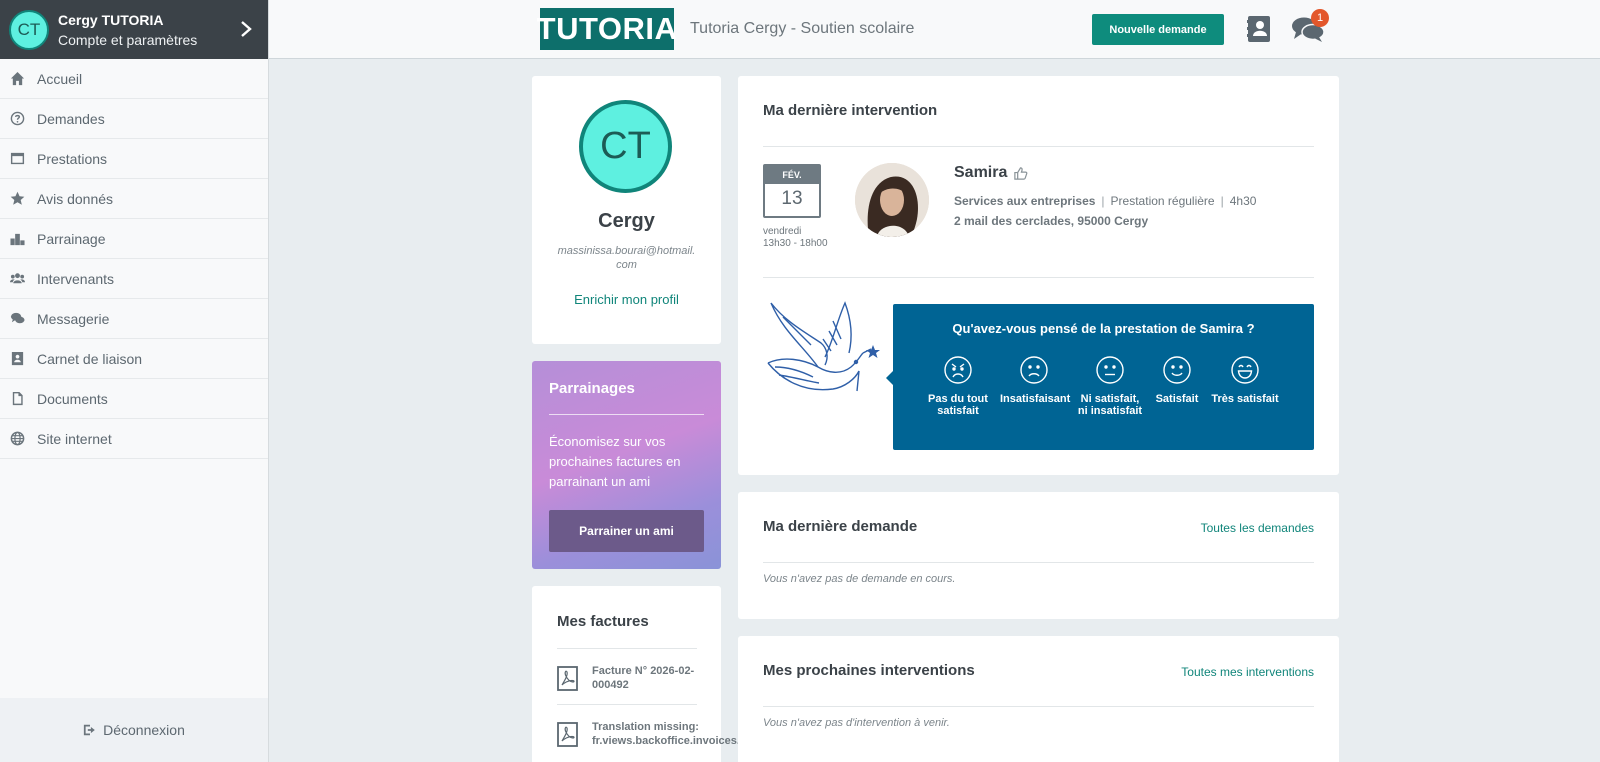  What do you see at coordinates (17, 318) in the screenshot?
I see `chat-icon` at bounding box center [17, 318].